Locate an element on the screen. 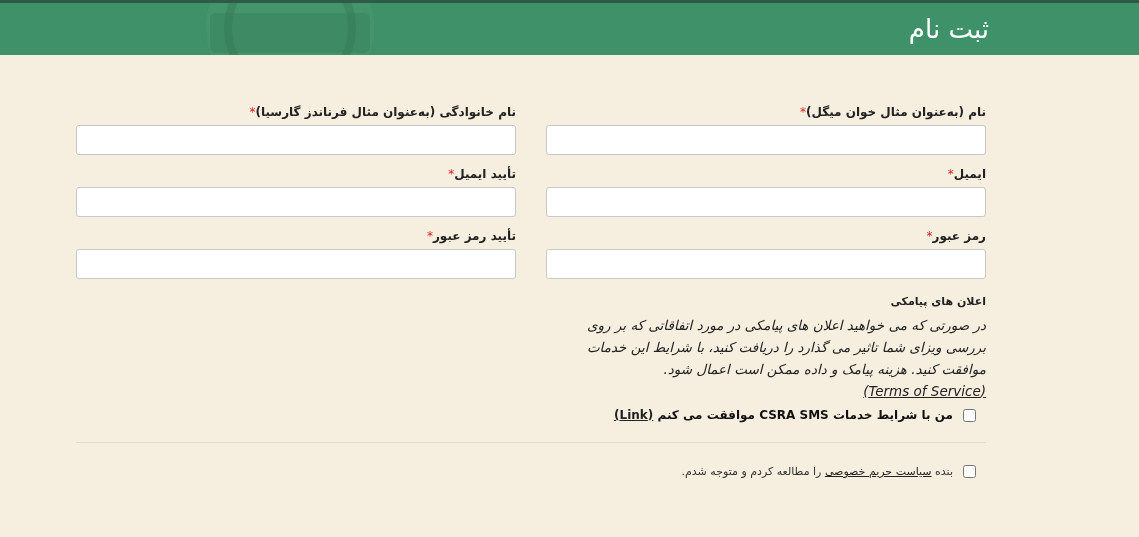 The height and width of the screenshot is (537, 1139). terms-link: (Link) is located at coordinates (634, 415).